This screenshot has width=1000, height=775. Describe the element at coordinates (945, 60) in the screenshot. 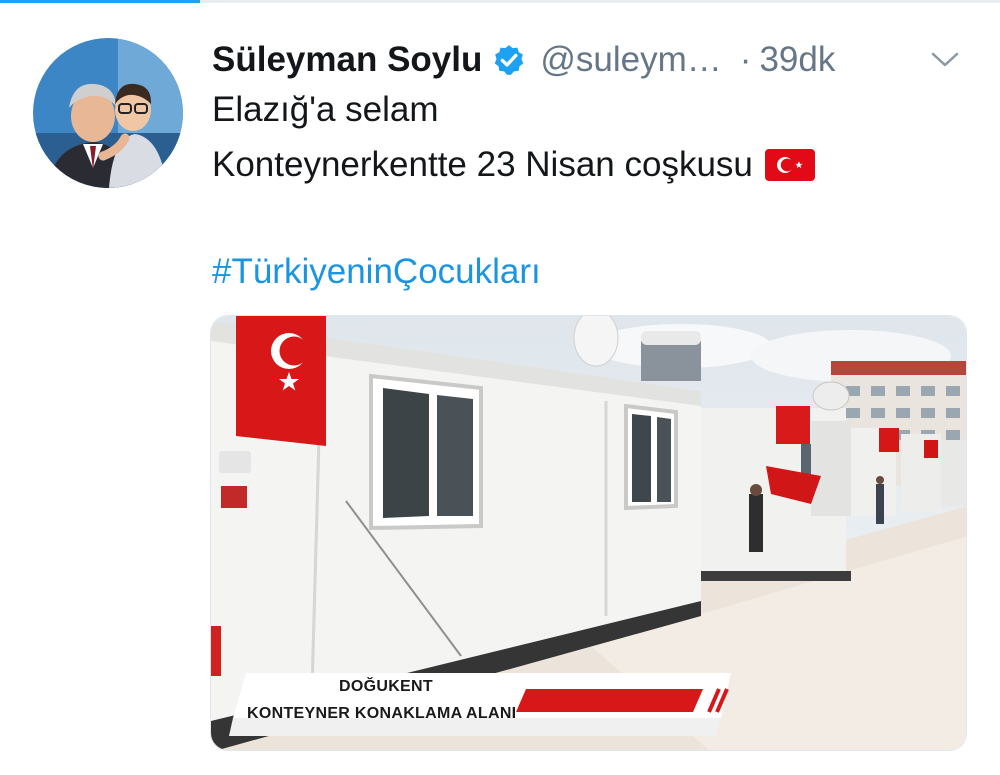

I see `chevron-down-icon` at that location.